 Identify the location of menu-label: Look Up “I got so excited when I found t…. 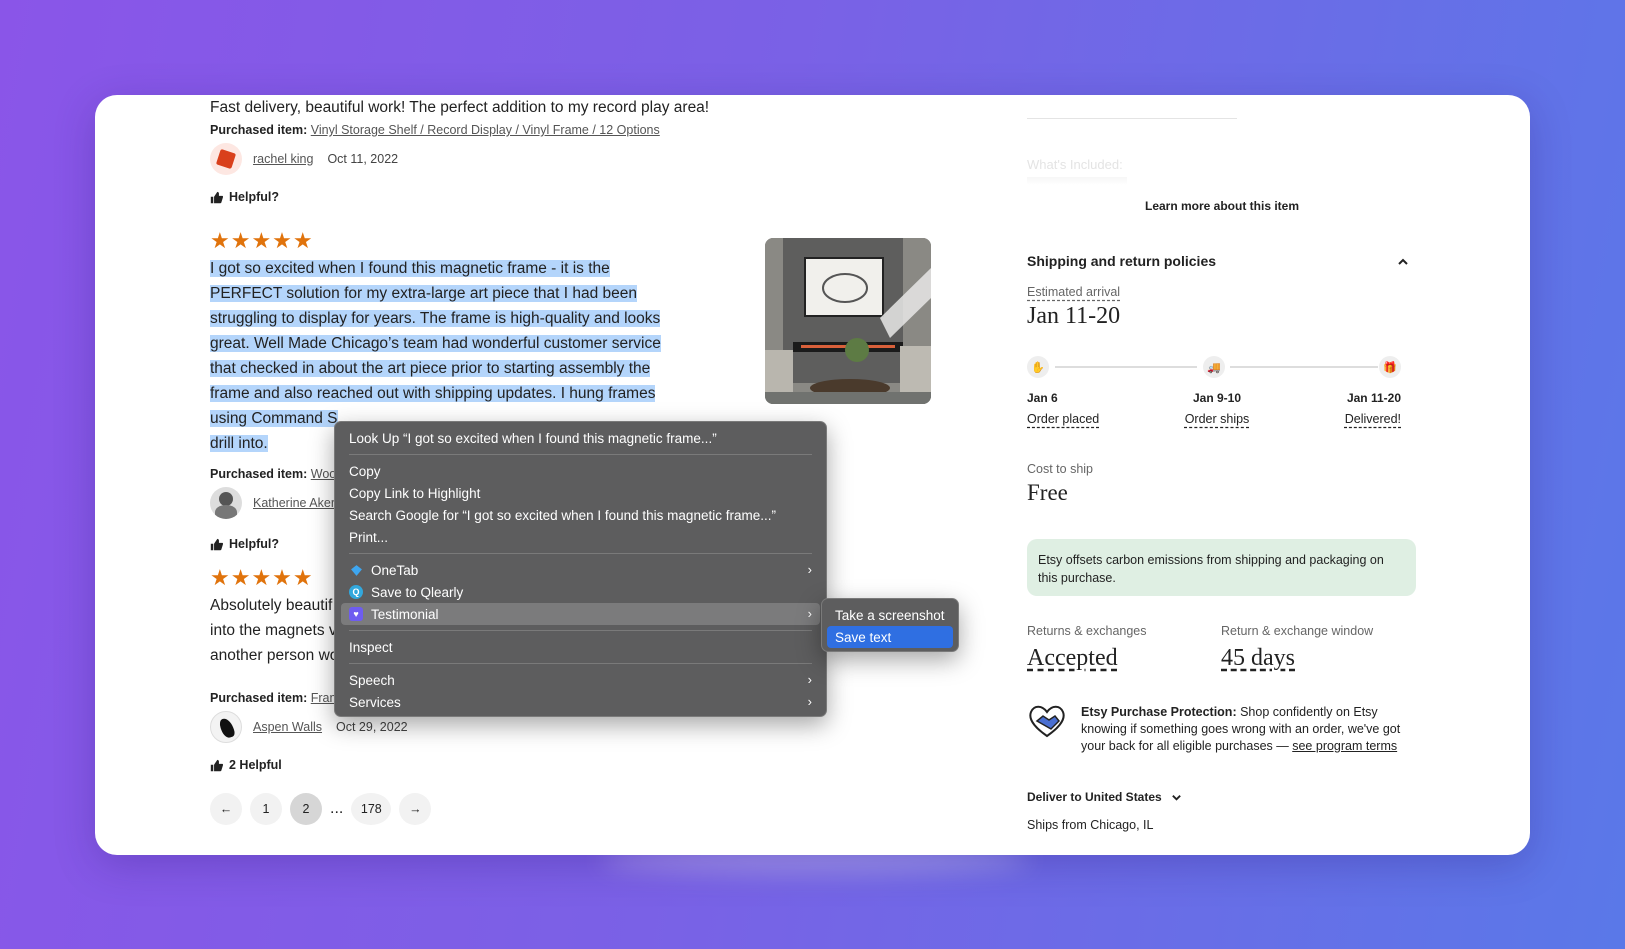
(533, 438).